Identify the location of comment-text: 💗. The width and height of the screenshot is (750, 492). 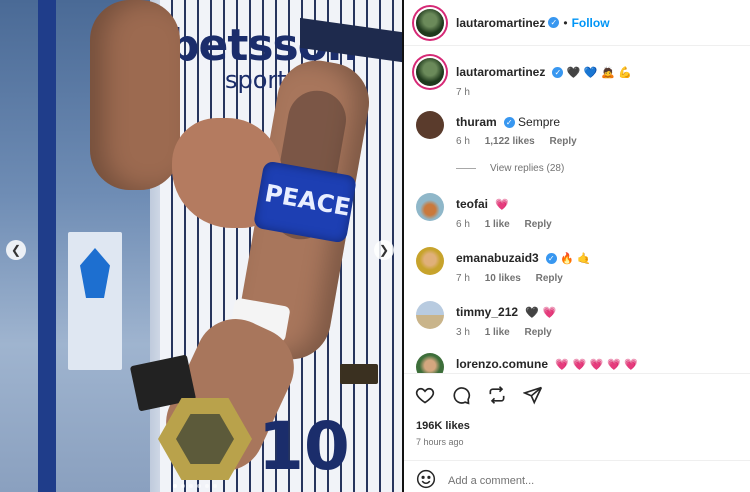
(502, 204).